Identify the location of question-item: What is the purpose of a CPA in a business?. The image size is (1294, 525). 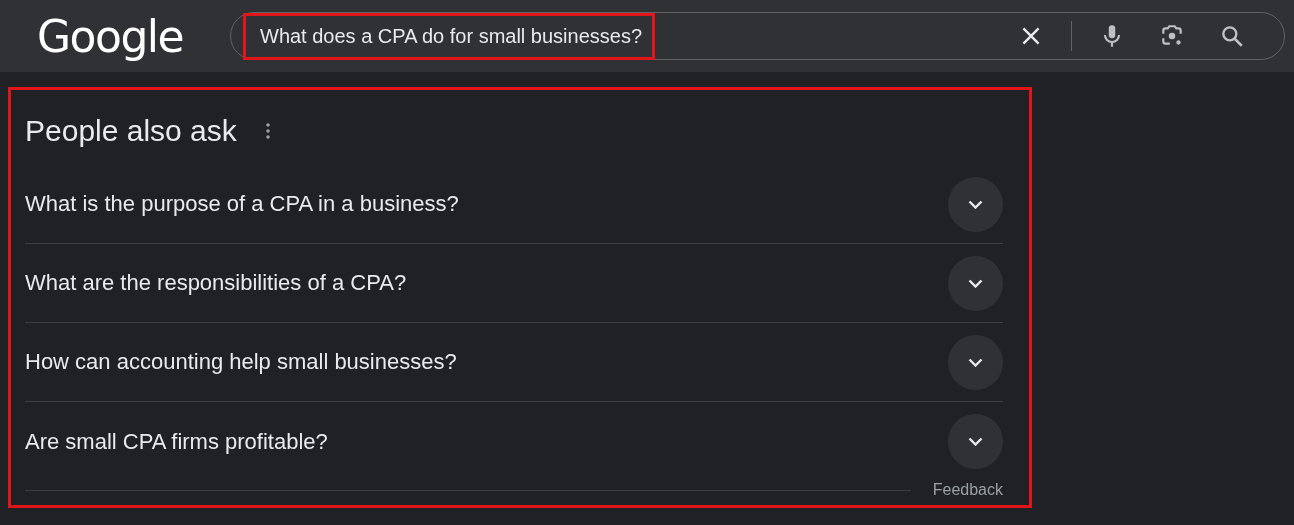
(514, 204).